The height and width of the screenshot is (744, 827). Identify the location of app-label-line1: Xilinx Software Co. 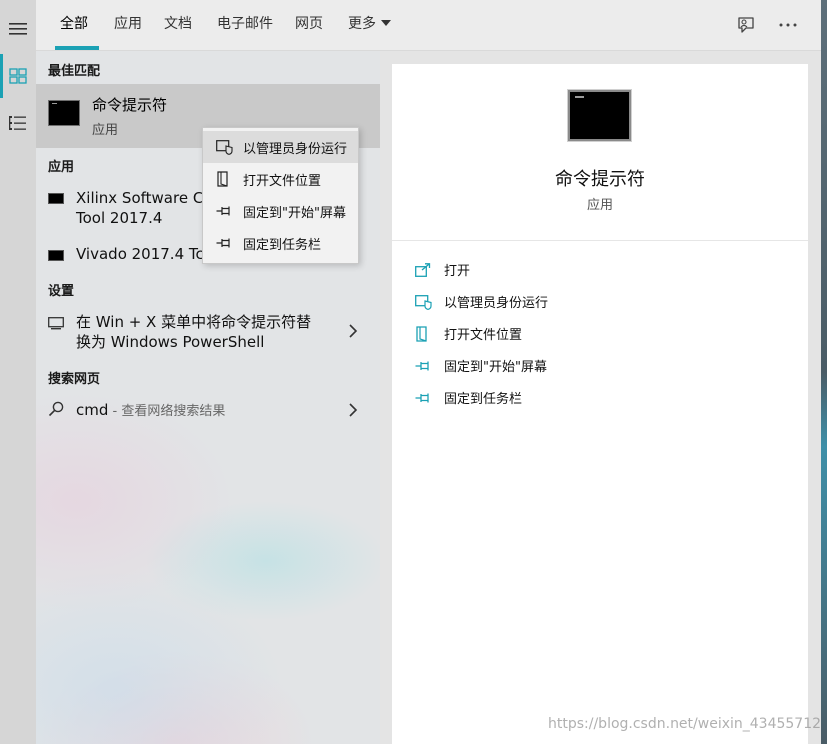
(144, 198).